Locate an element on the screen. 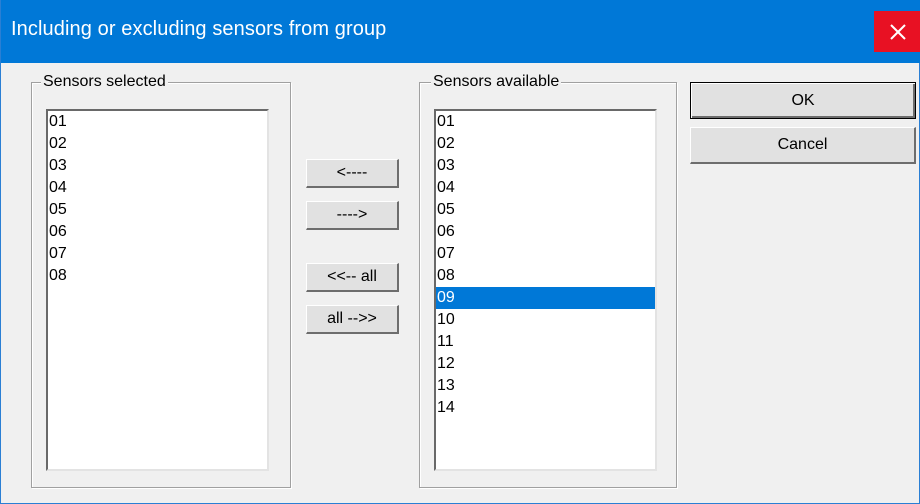  close-icon is located at coordinates (898, 32).